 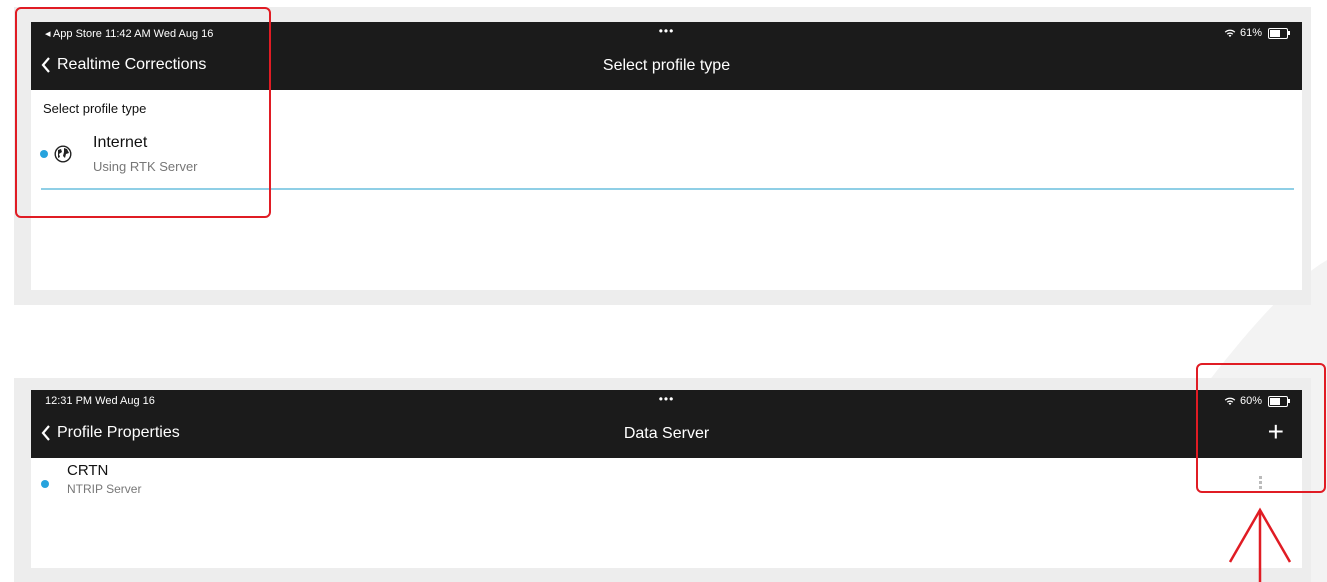 I want to click on status-time: 12:31 PM Wed Aug 16, so click(x=100, y=401).